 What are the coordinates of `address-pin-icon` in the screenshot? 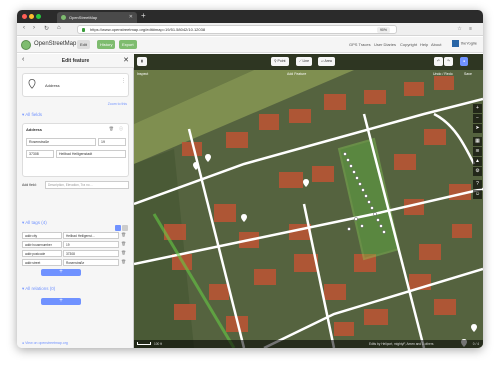 It's located at (32, 84).